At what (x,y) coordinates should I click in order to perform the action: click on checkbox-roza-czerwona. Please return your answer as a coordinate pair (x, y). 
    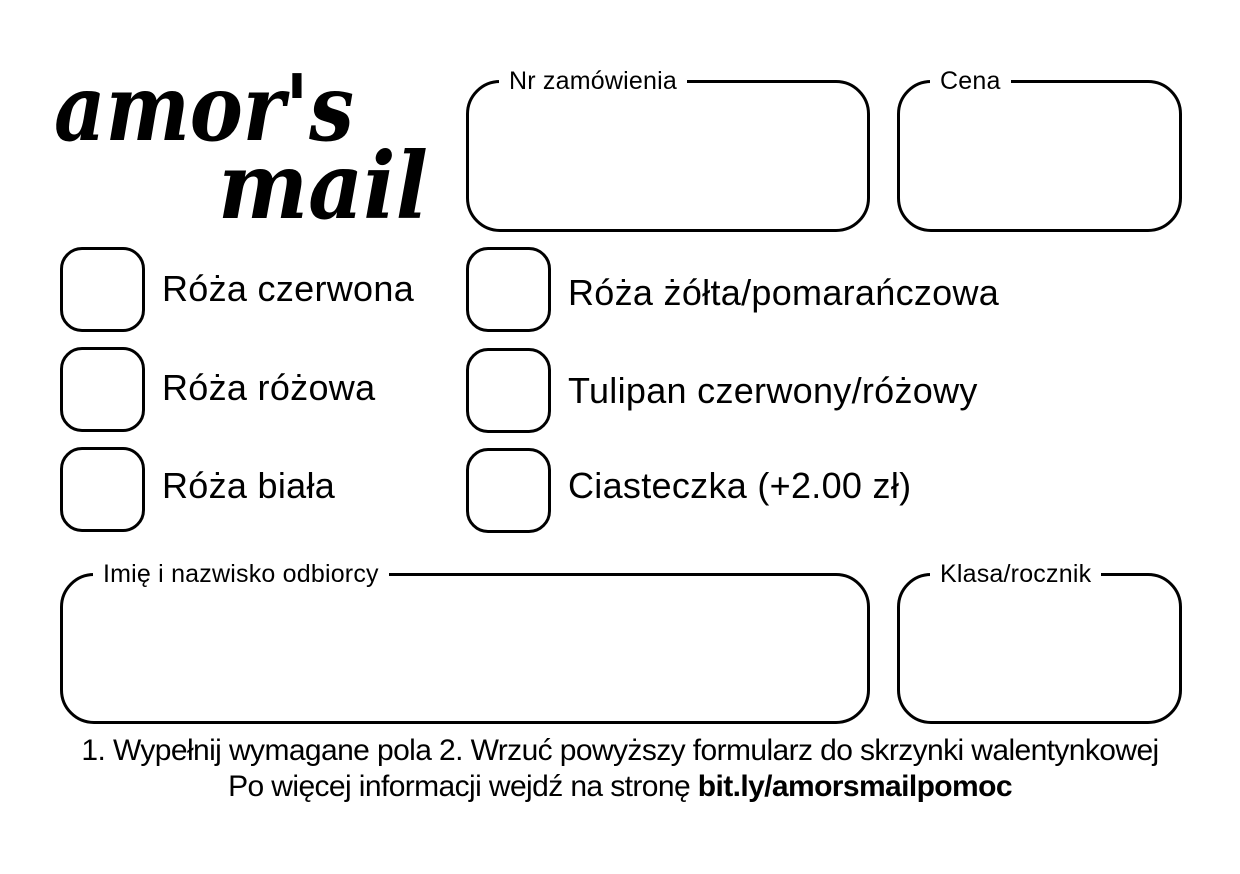
    Looking at the image, I should click on (102, 289).